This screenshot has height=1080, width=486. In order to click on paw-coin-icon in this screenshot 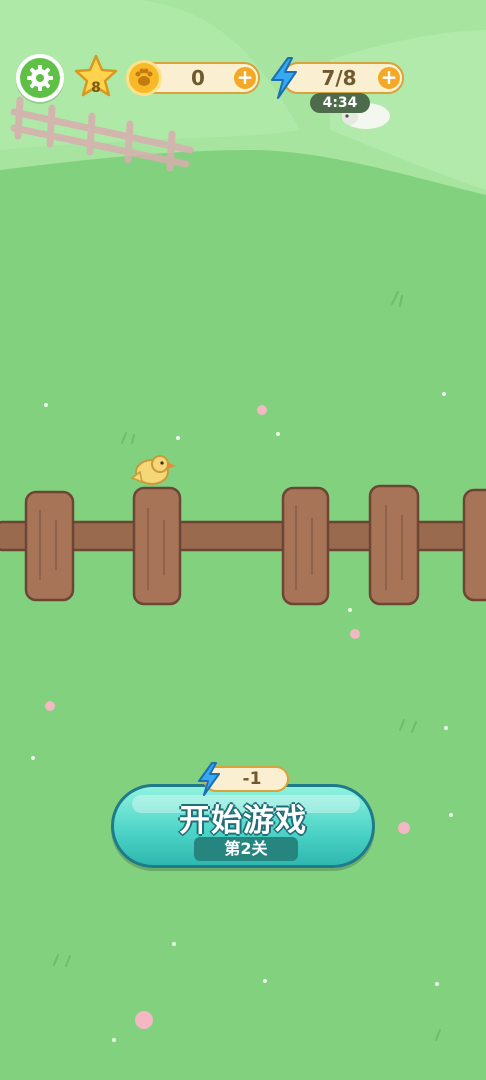, I will do `click(144, 78)`.